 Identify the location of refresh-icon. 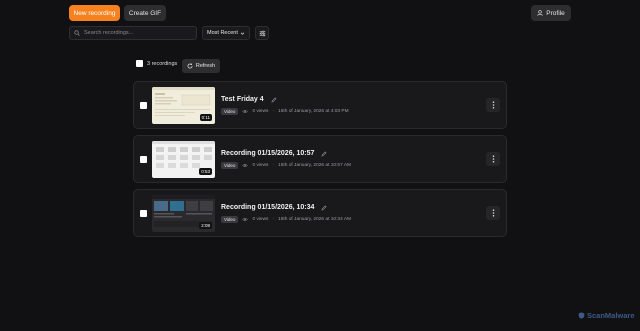
(190, 66).